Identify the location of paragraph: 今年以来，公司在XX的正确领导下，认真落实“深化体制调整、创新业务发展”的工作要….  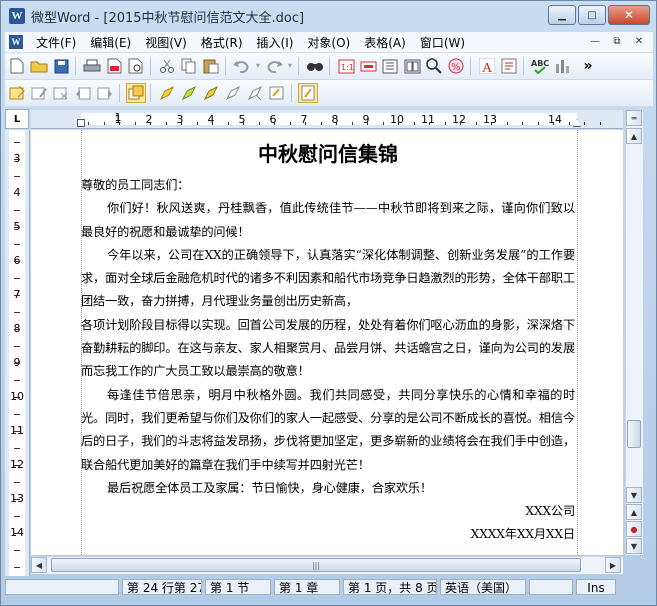
(328, 278).